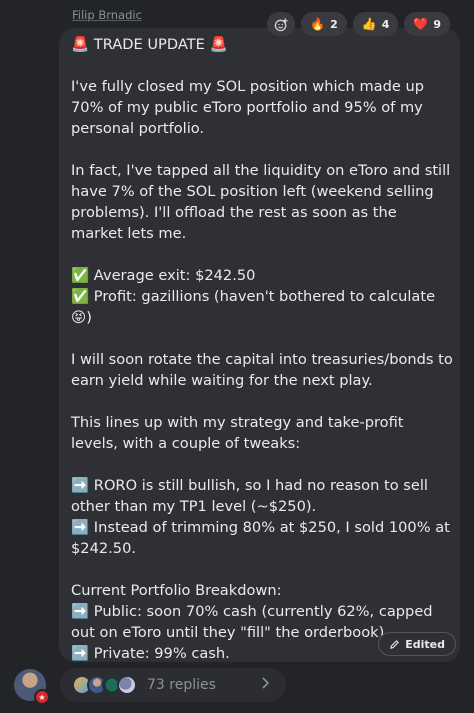  I want to click on exit-line: ✅ Average exit: $242.50, so click(163, 275).